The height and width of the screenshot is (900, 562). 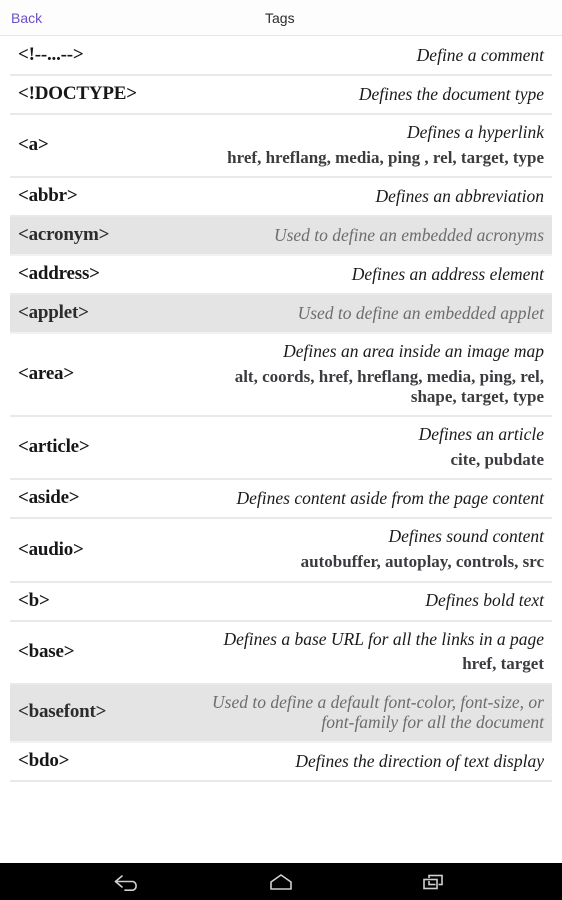 What do you see at coordinates (59, 274) in the screenshot?
I see `tag-name: <address>` at bounding box center [59, 274].